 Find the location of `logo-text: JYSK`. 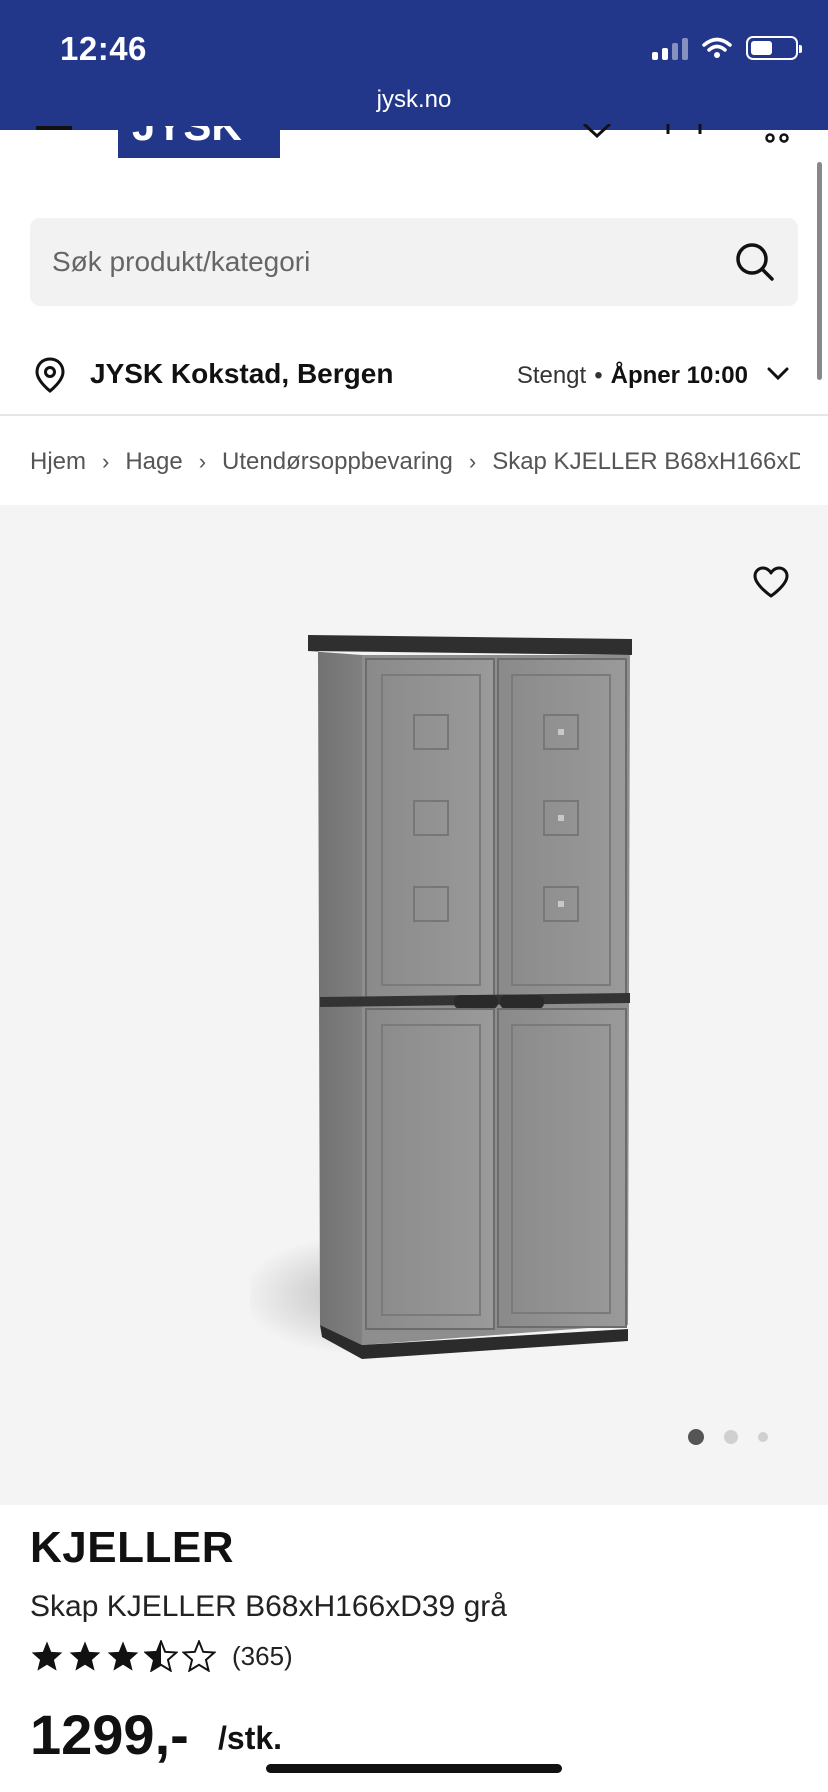

logo-text: JYSK is located at coordinates (187, 138).